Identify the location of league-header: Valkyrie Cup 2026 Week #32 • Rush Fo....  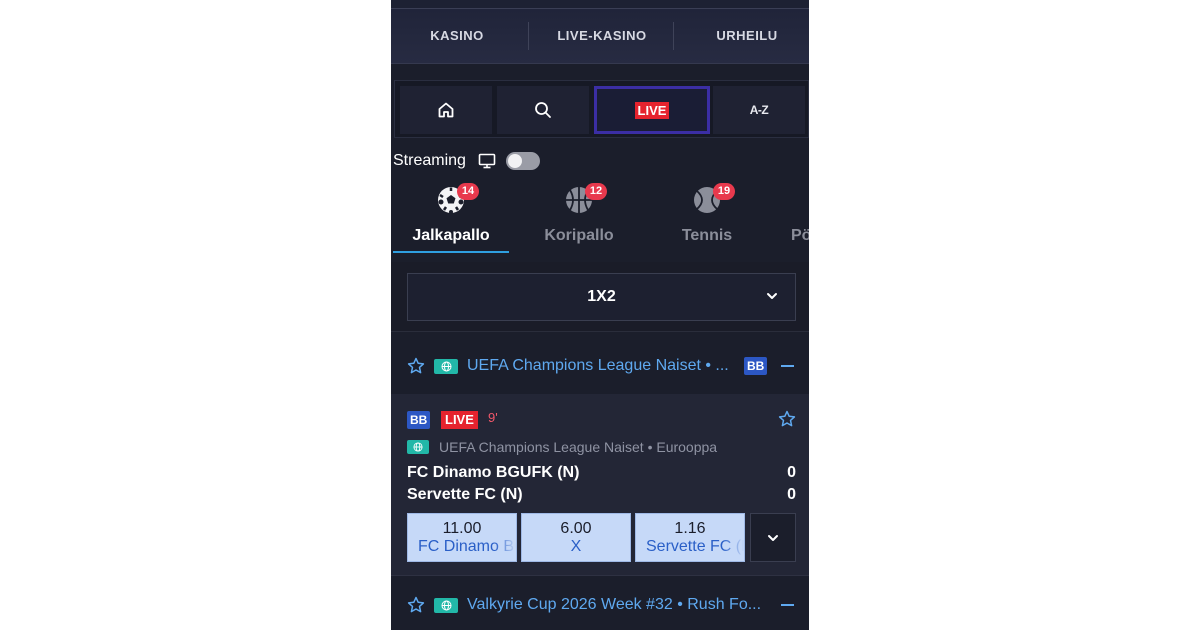
(600, 603).